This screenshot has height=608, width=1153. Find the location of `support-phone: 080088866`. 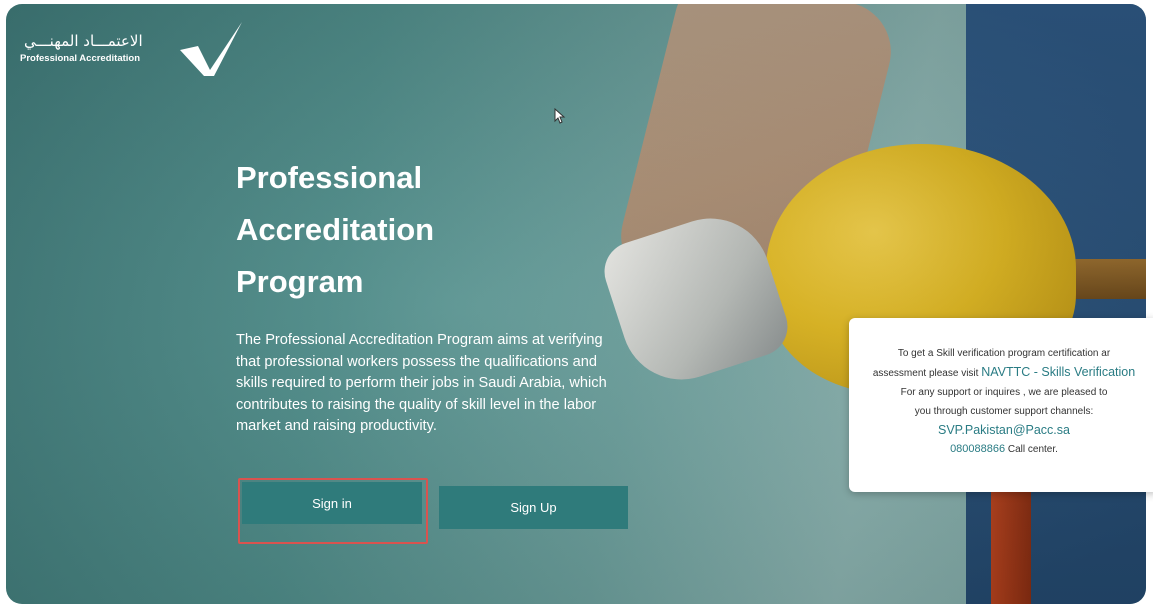

support-phone: 080088866 is located at coordinates (977, 449).